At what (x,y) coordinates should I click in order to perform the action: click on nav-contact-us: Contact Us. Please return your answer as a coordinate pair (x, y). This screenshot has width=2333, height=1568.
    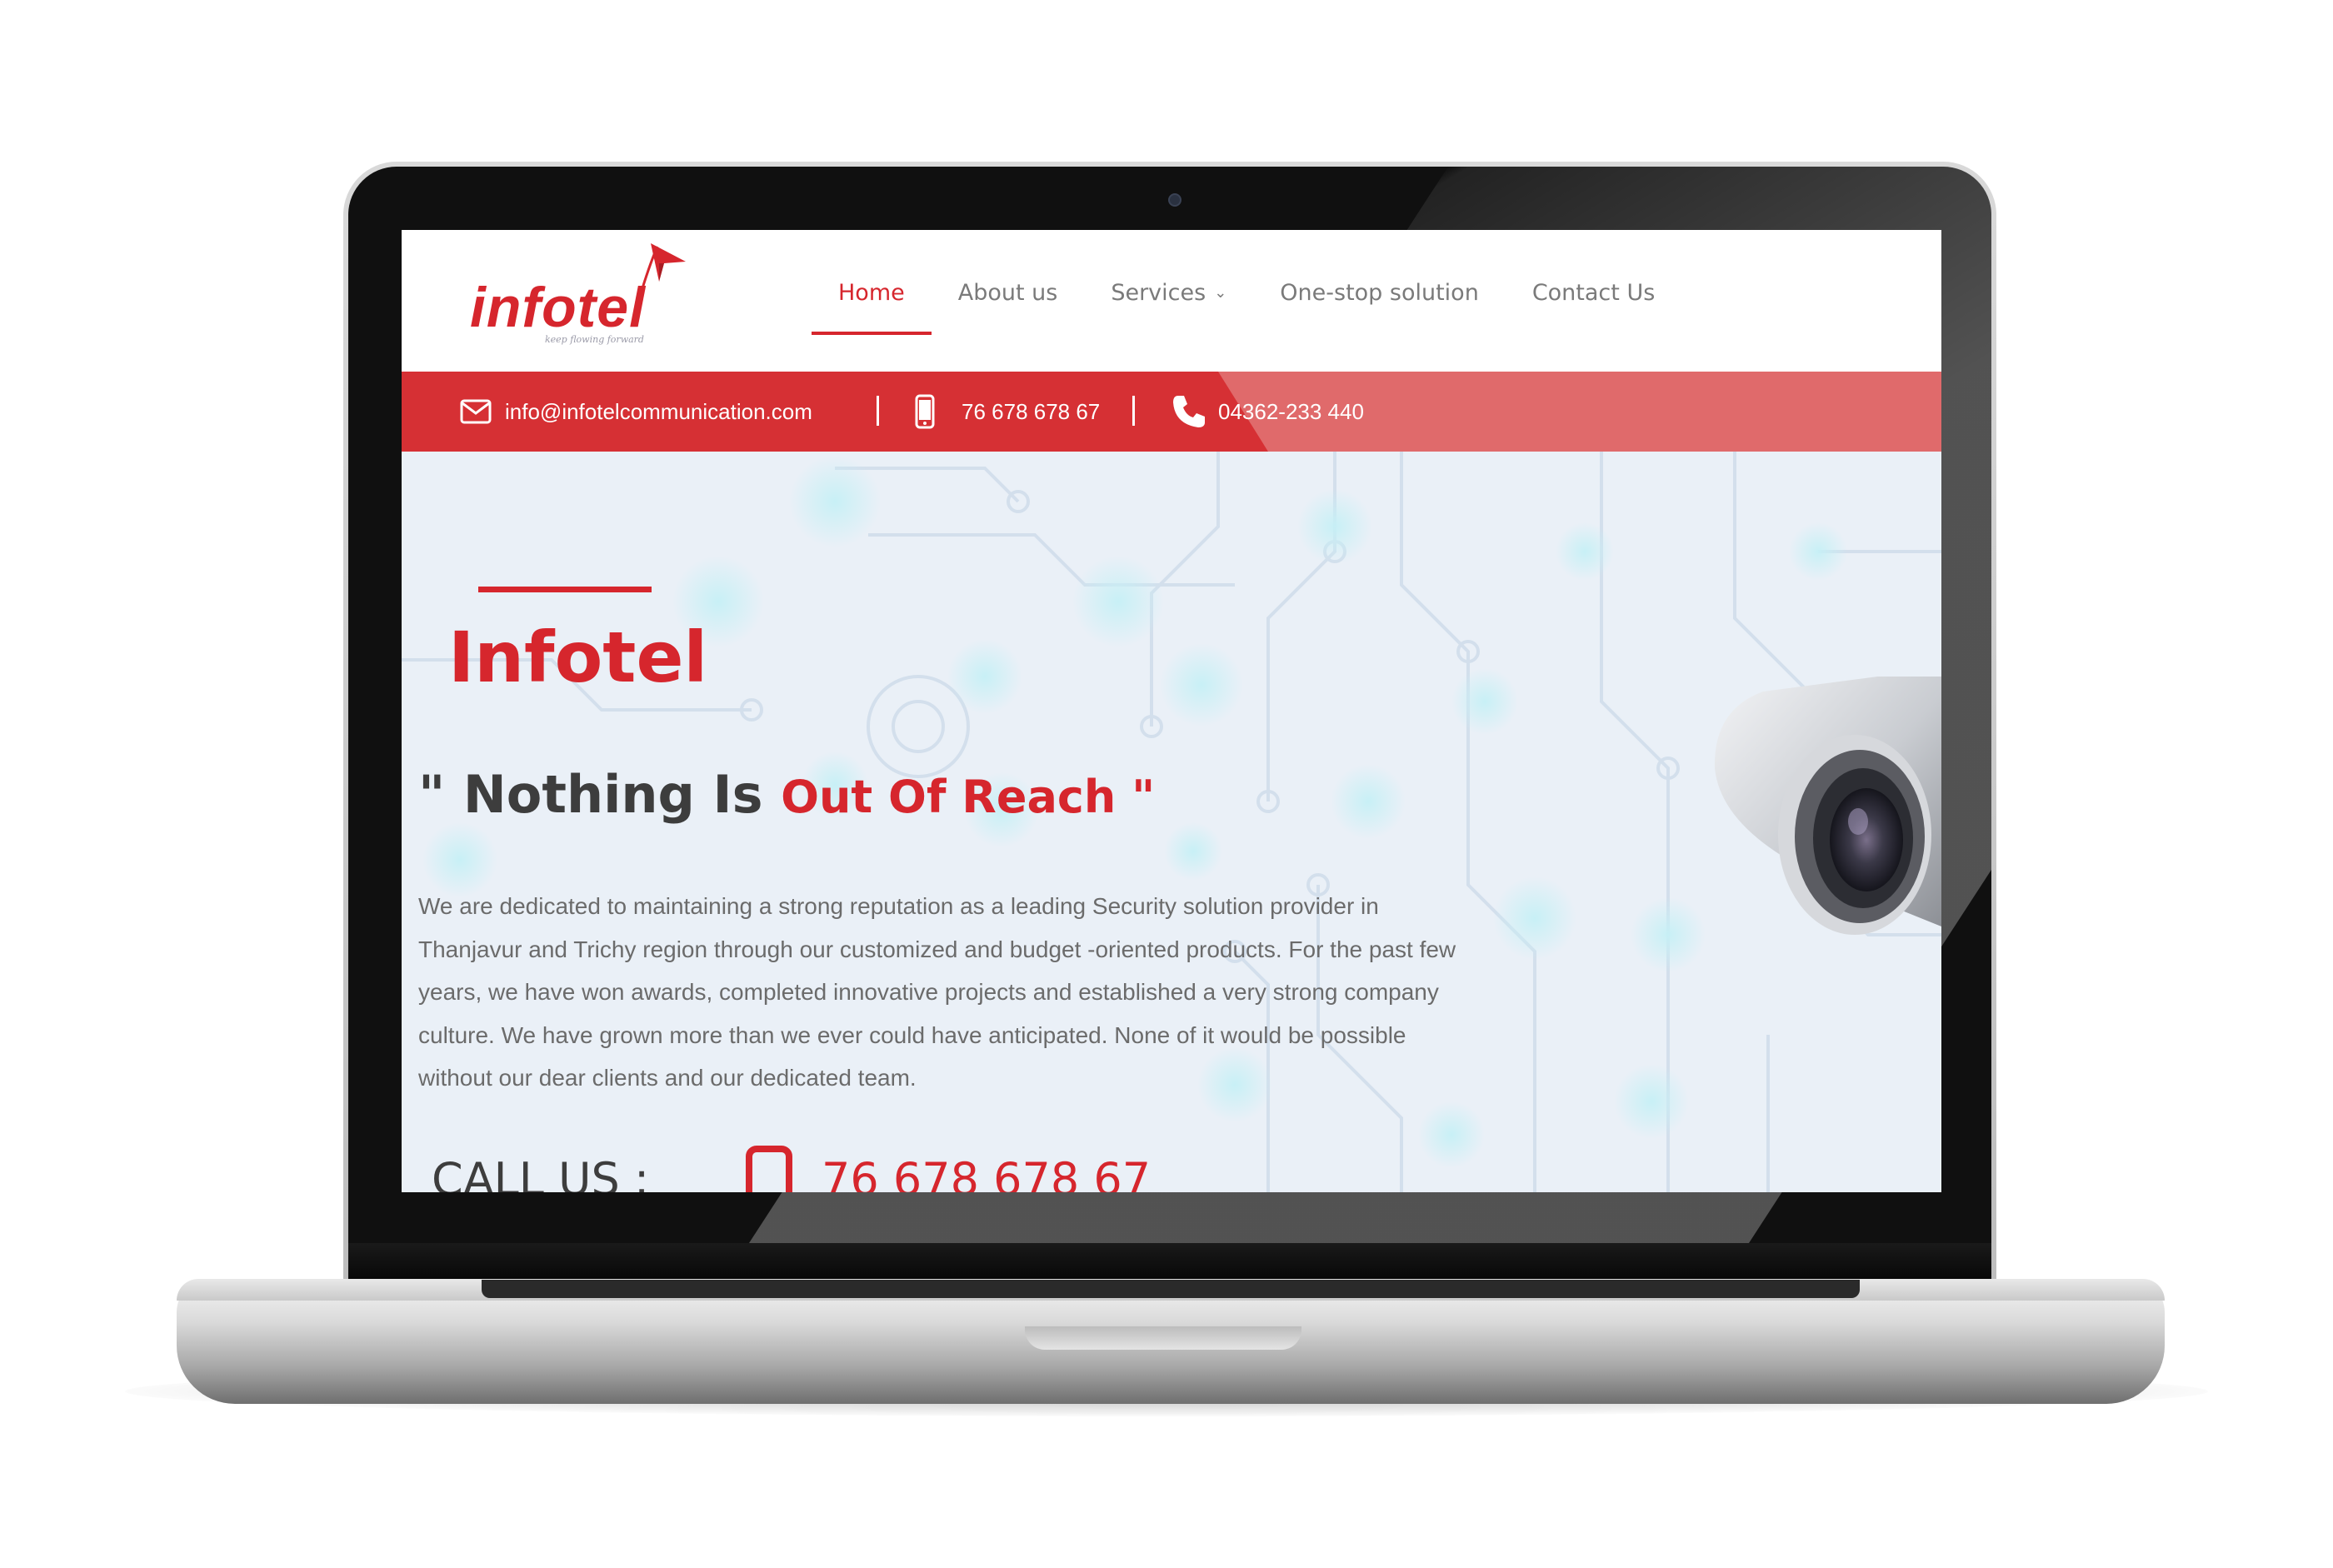
    Looking at the image, I should click on (1593, 306).